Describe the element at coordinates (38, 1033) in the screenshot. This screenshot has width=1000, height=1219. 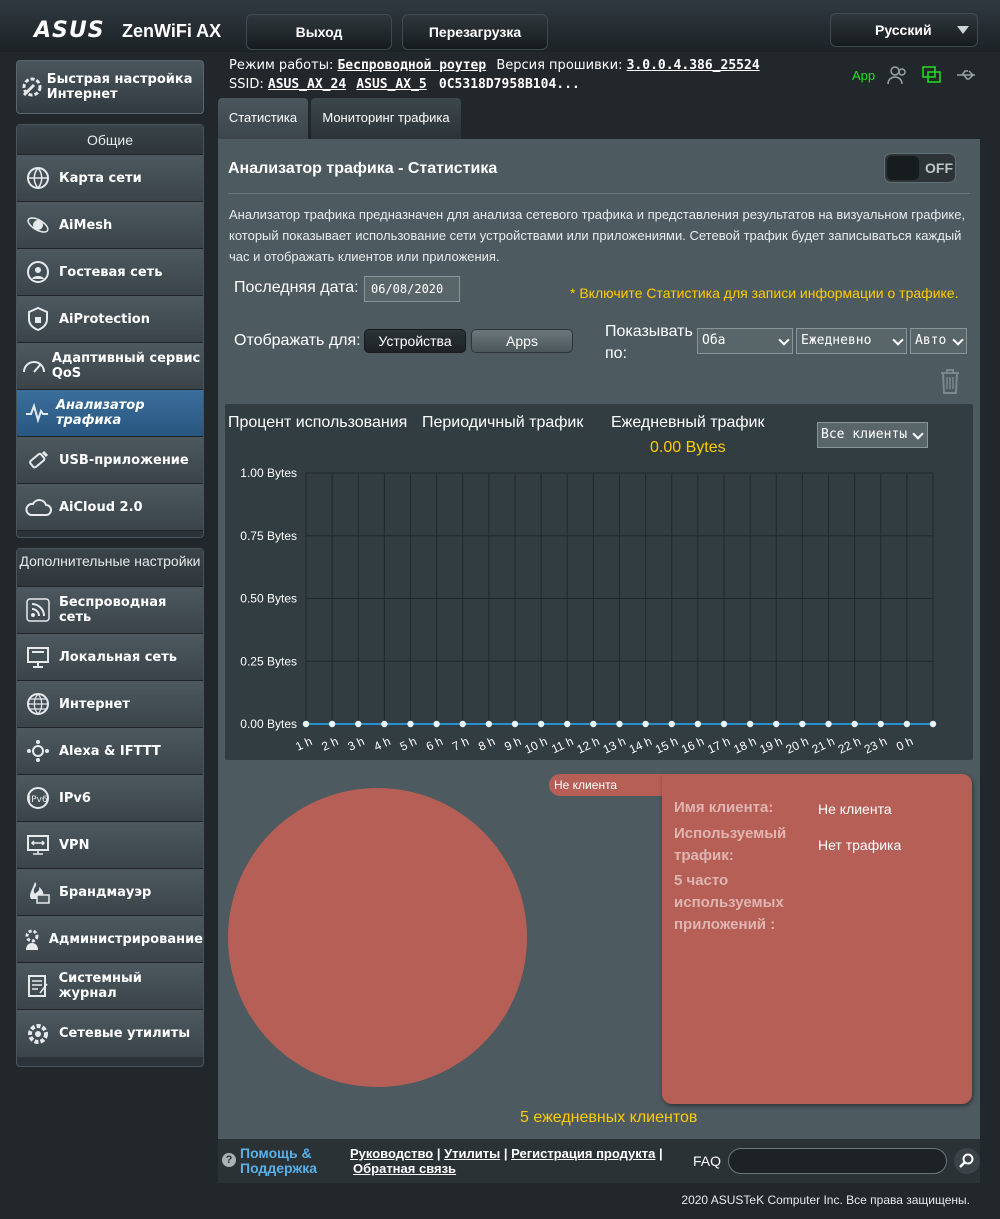
I see `tools-icon` at that location.